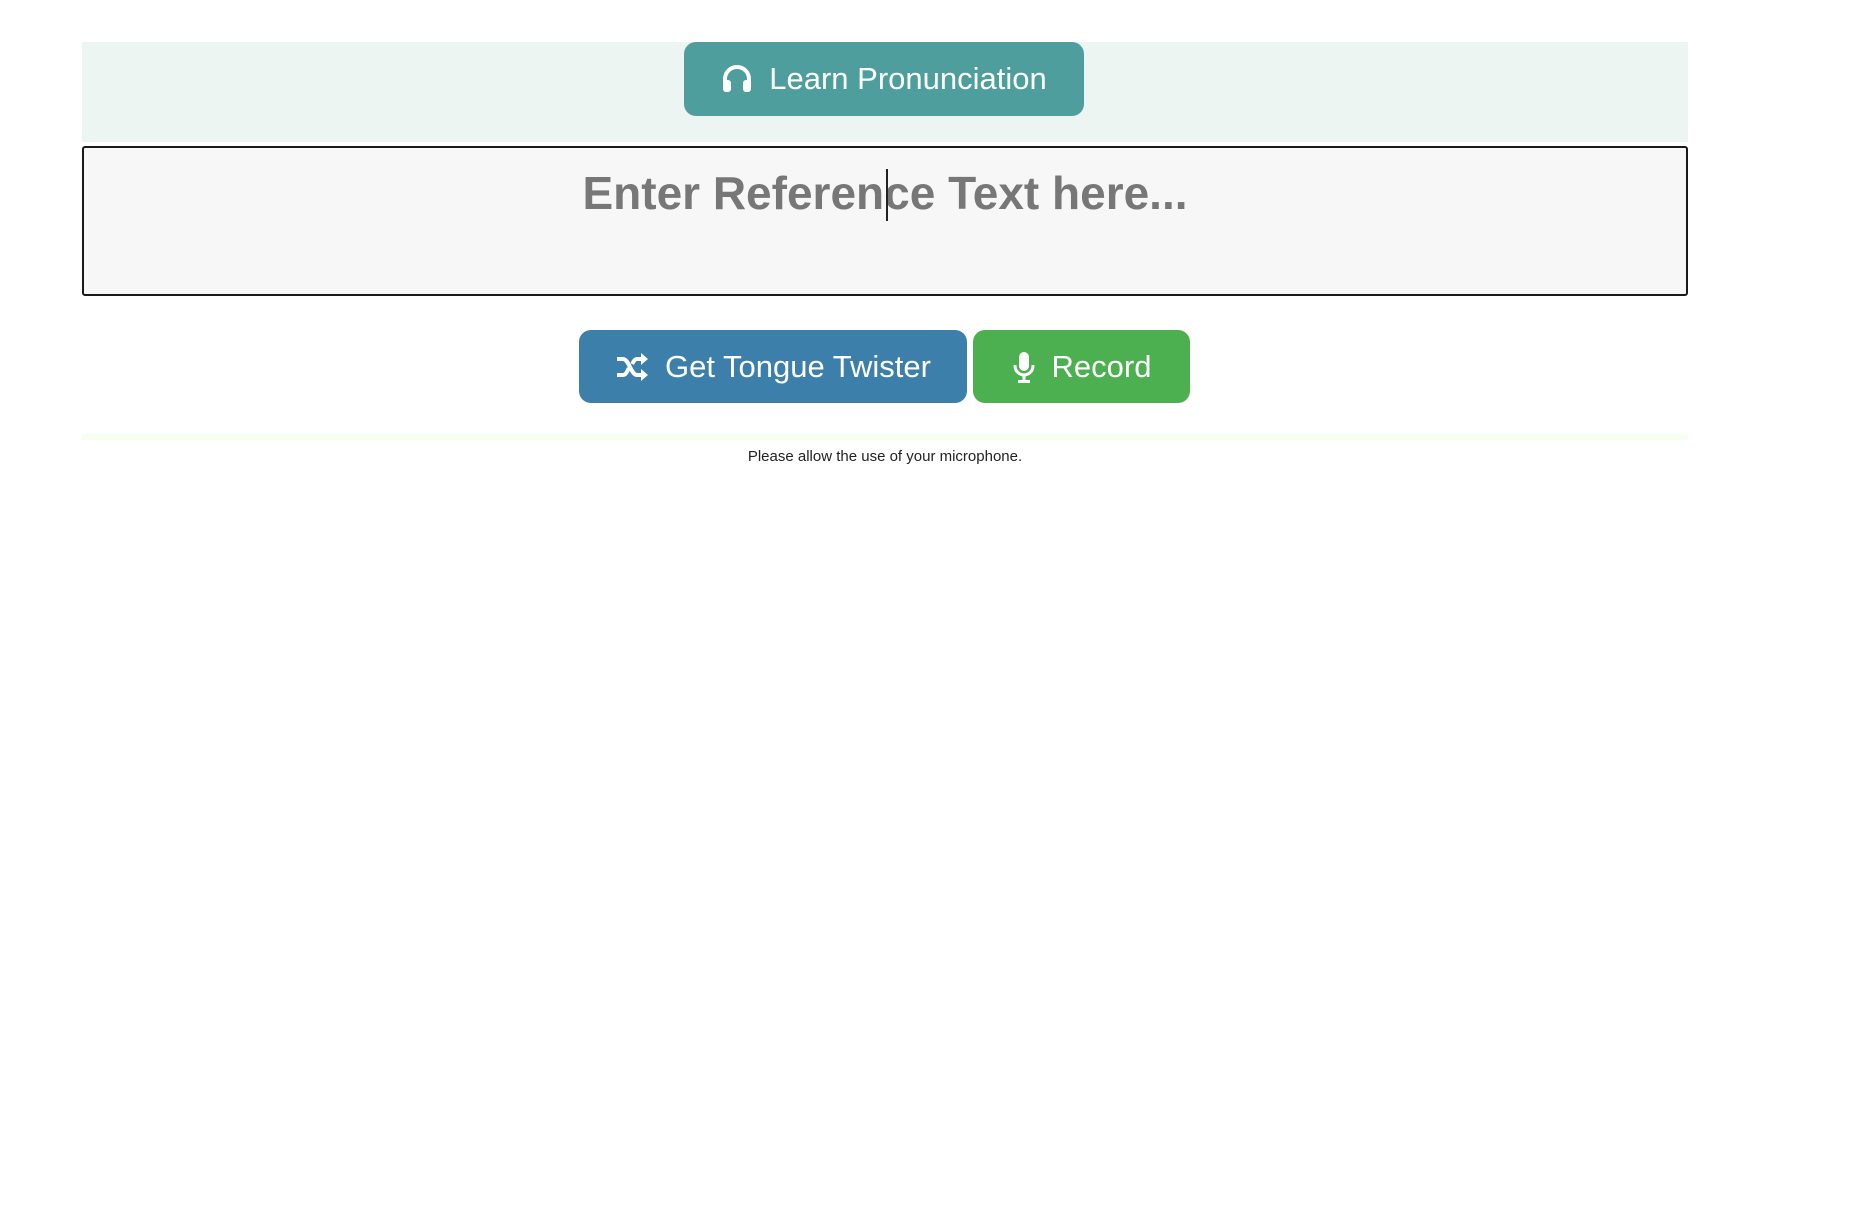  I want to click on shuffle-icon, so click(632, 367).